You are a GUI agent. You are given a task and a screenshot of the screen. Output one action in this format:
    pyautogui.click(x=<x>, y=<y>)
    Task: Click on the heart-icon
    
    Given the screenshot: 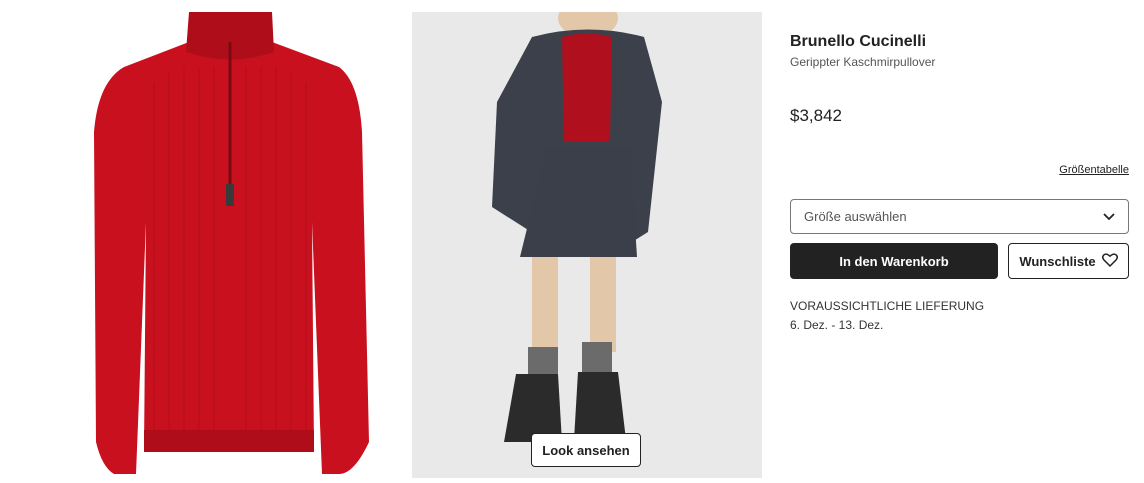 What is the action you would take?
    pyautogui.click(x=1109, y=261)
    